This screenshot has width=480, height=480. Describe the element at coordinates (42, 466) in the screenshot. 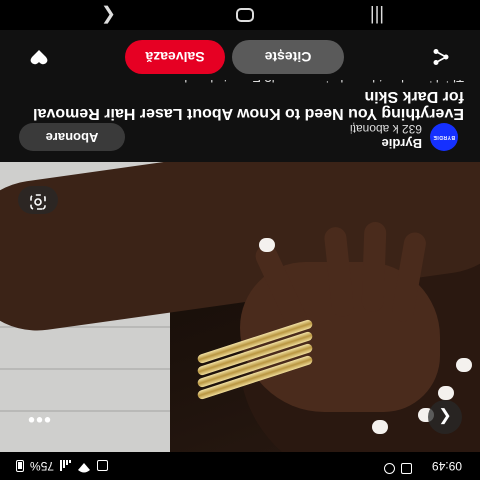

I see `battery-percent: 75%` at that location.